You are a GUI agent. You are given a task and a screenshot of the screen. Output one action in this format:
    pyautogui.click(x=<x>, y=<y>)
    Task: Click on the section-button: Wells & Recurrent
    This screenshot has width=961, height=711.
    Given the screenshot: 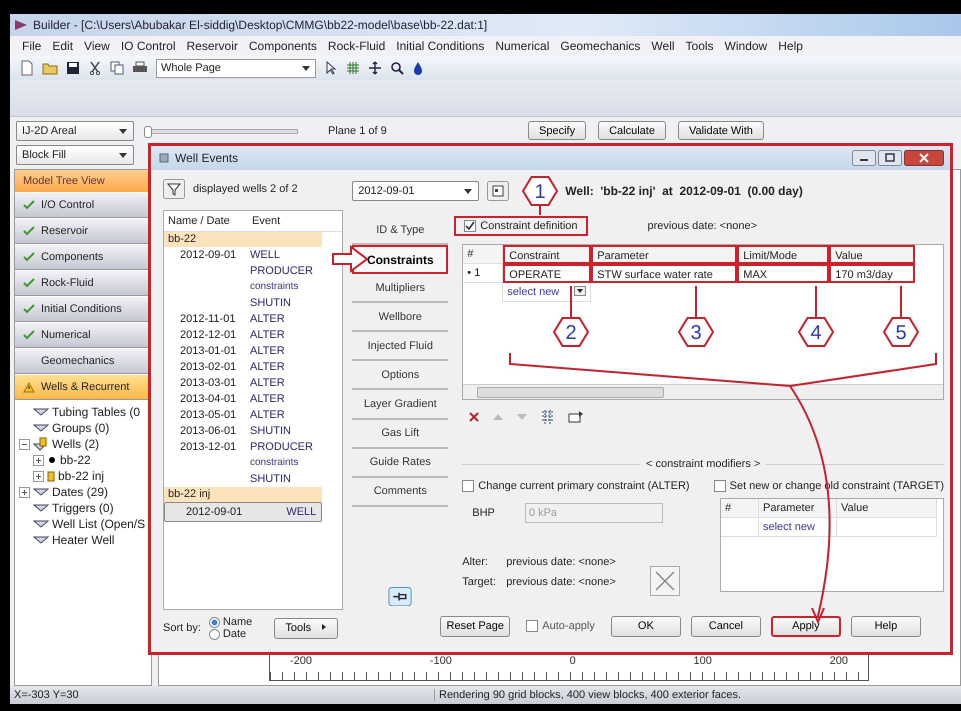 What is the action you would take?
    pyautogui.click(x=83, y=387)
    